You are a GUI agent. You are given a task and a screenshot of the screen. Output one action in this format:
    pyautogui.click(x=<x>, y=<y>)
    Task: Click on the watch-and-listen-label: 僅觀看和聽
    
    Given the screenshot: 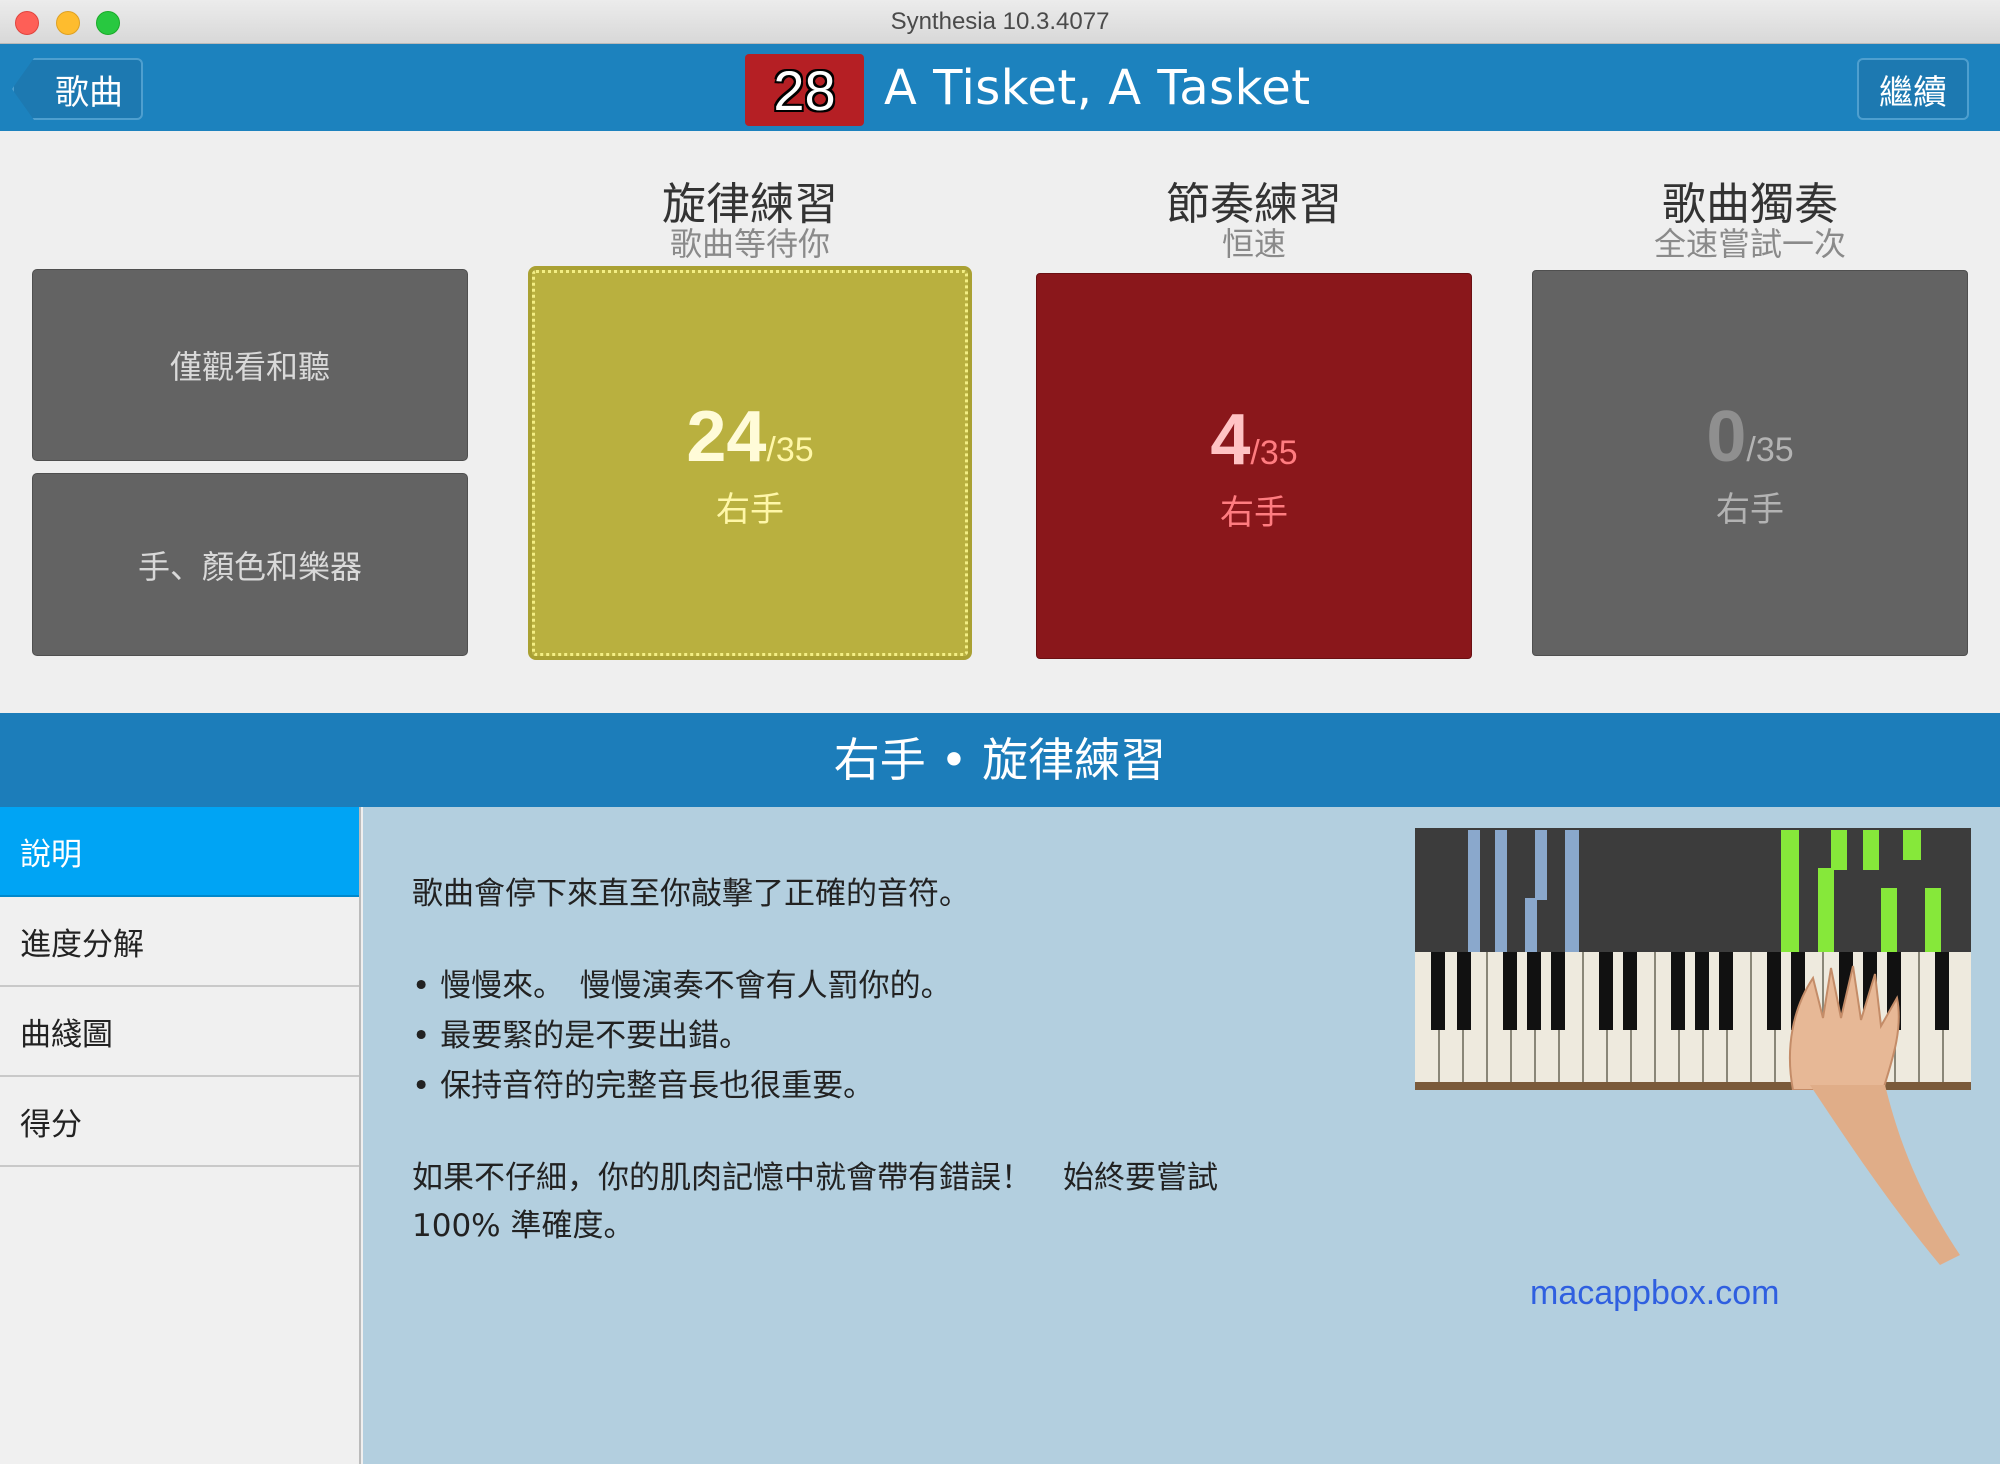 What is the action you would take?
    pyautogui.click(x=249, y=367)
    